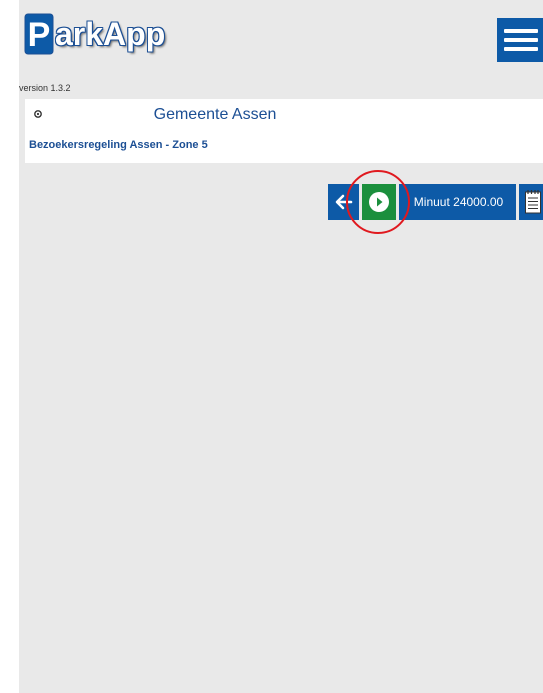  Describe the element at coordinates (521, 31) in the screenshot. I see `hamburger-menu-icon` at that location.